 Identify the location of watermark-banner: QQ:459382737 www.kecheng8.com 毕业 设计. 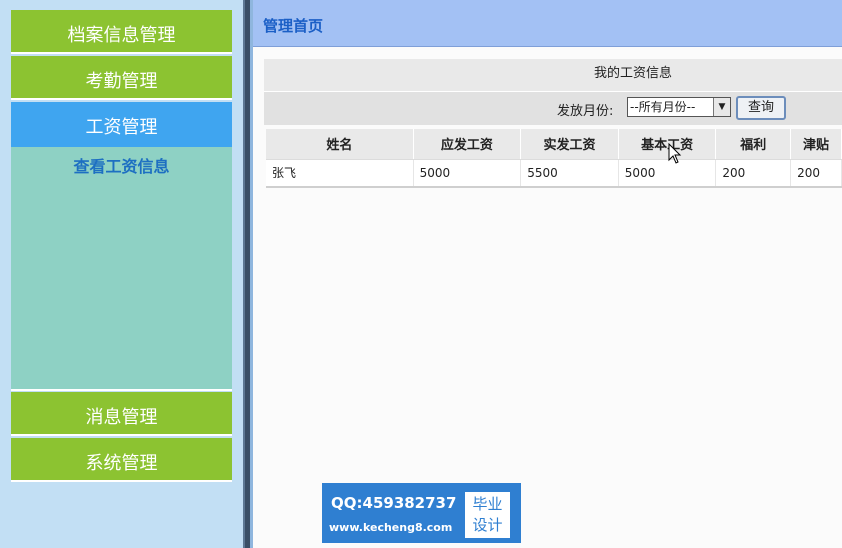
(421, 513).